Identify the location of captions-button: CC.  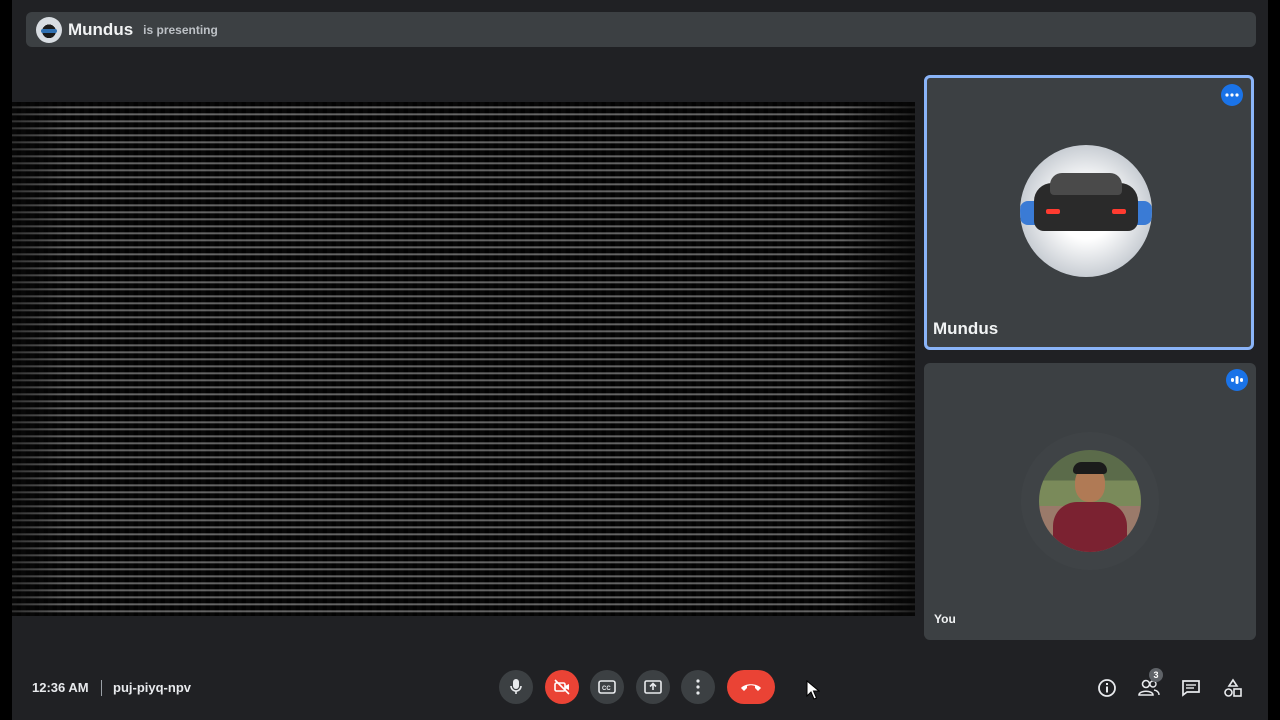
(607, 687).